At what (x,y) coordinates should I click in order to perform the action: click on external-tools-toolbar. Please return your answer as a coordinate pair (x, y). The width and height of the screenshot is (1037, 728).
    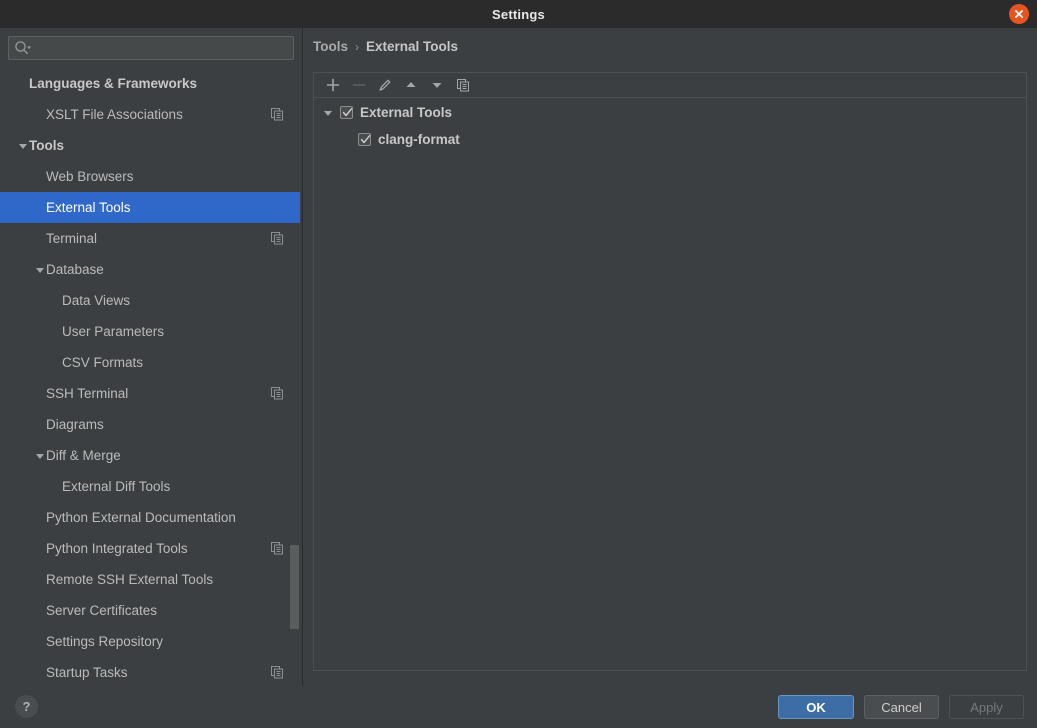
    Looking at the image, I should click on (670, 85).